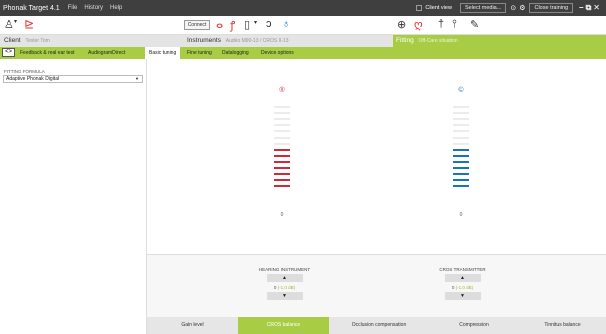 This screenshot has height=334, width=606. What do you see at coordinates (269, 24) in the screenshot?
I see `receiver-icon: ↄ` at bounding box center [269, 24].